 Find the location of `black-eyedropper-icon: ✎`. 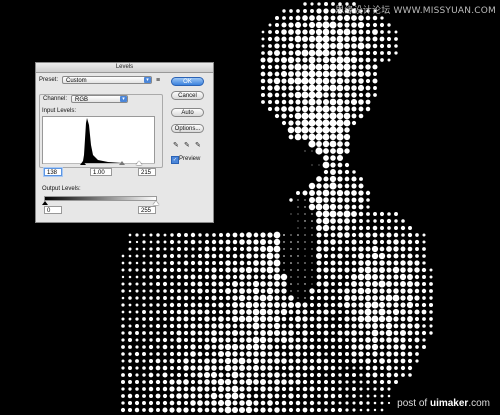

black-eyedropper-icon: ✎ is located at coordinates (176, 145).